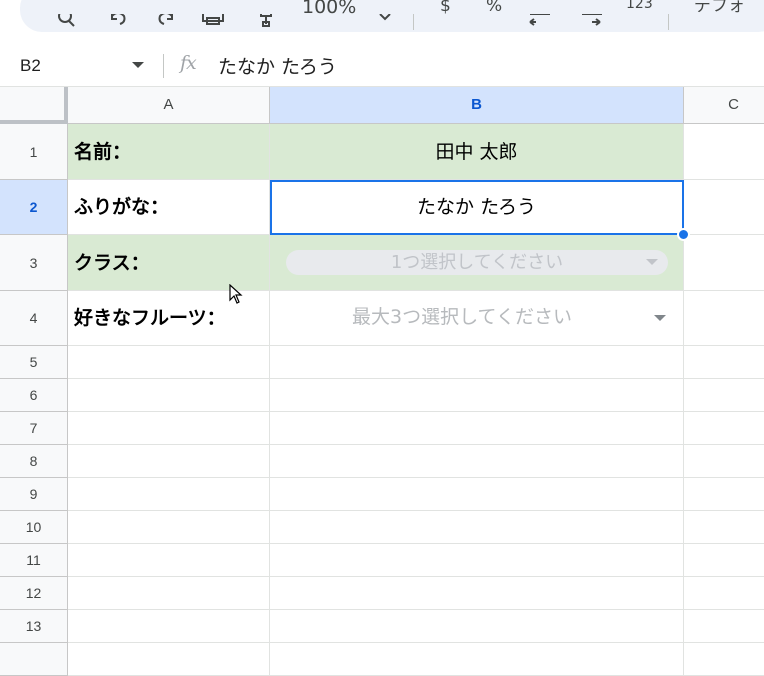 The image size is (764, 676). What do you see at coordinates (34, 494) in the screenshot?
I see `row-header-9: 9` at bounding box center [34, 494].